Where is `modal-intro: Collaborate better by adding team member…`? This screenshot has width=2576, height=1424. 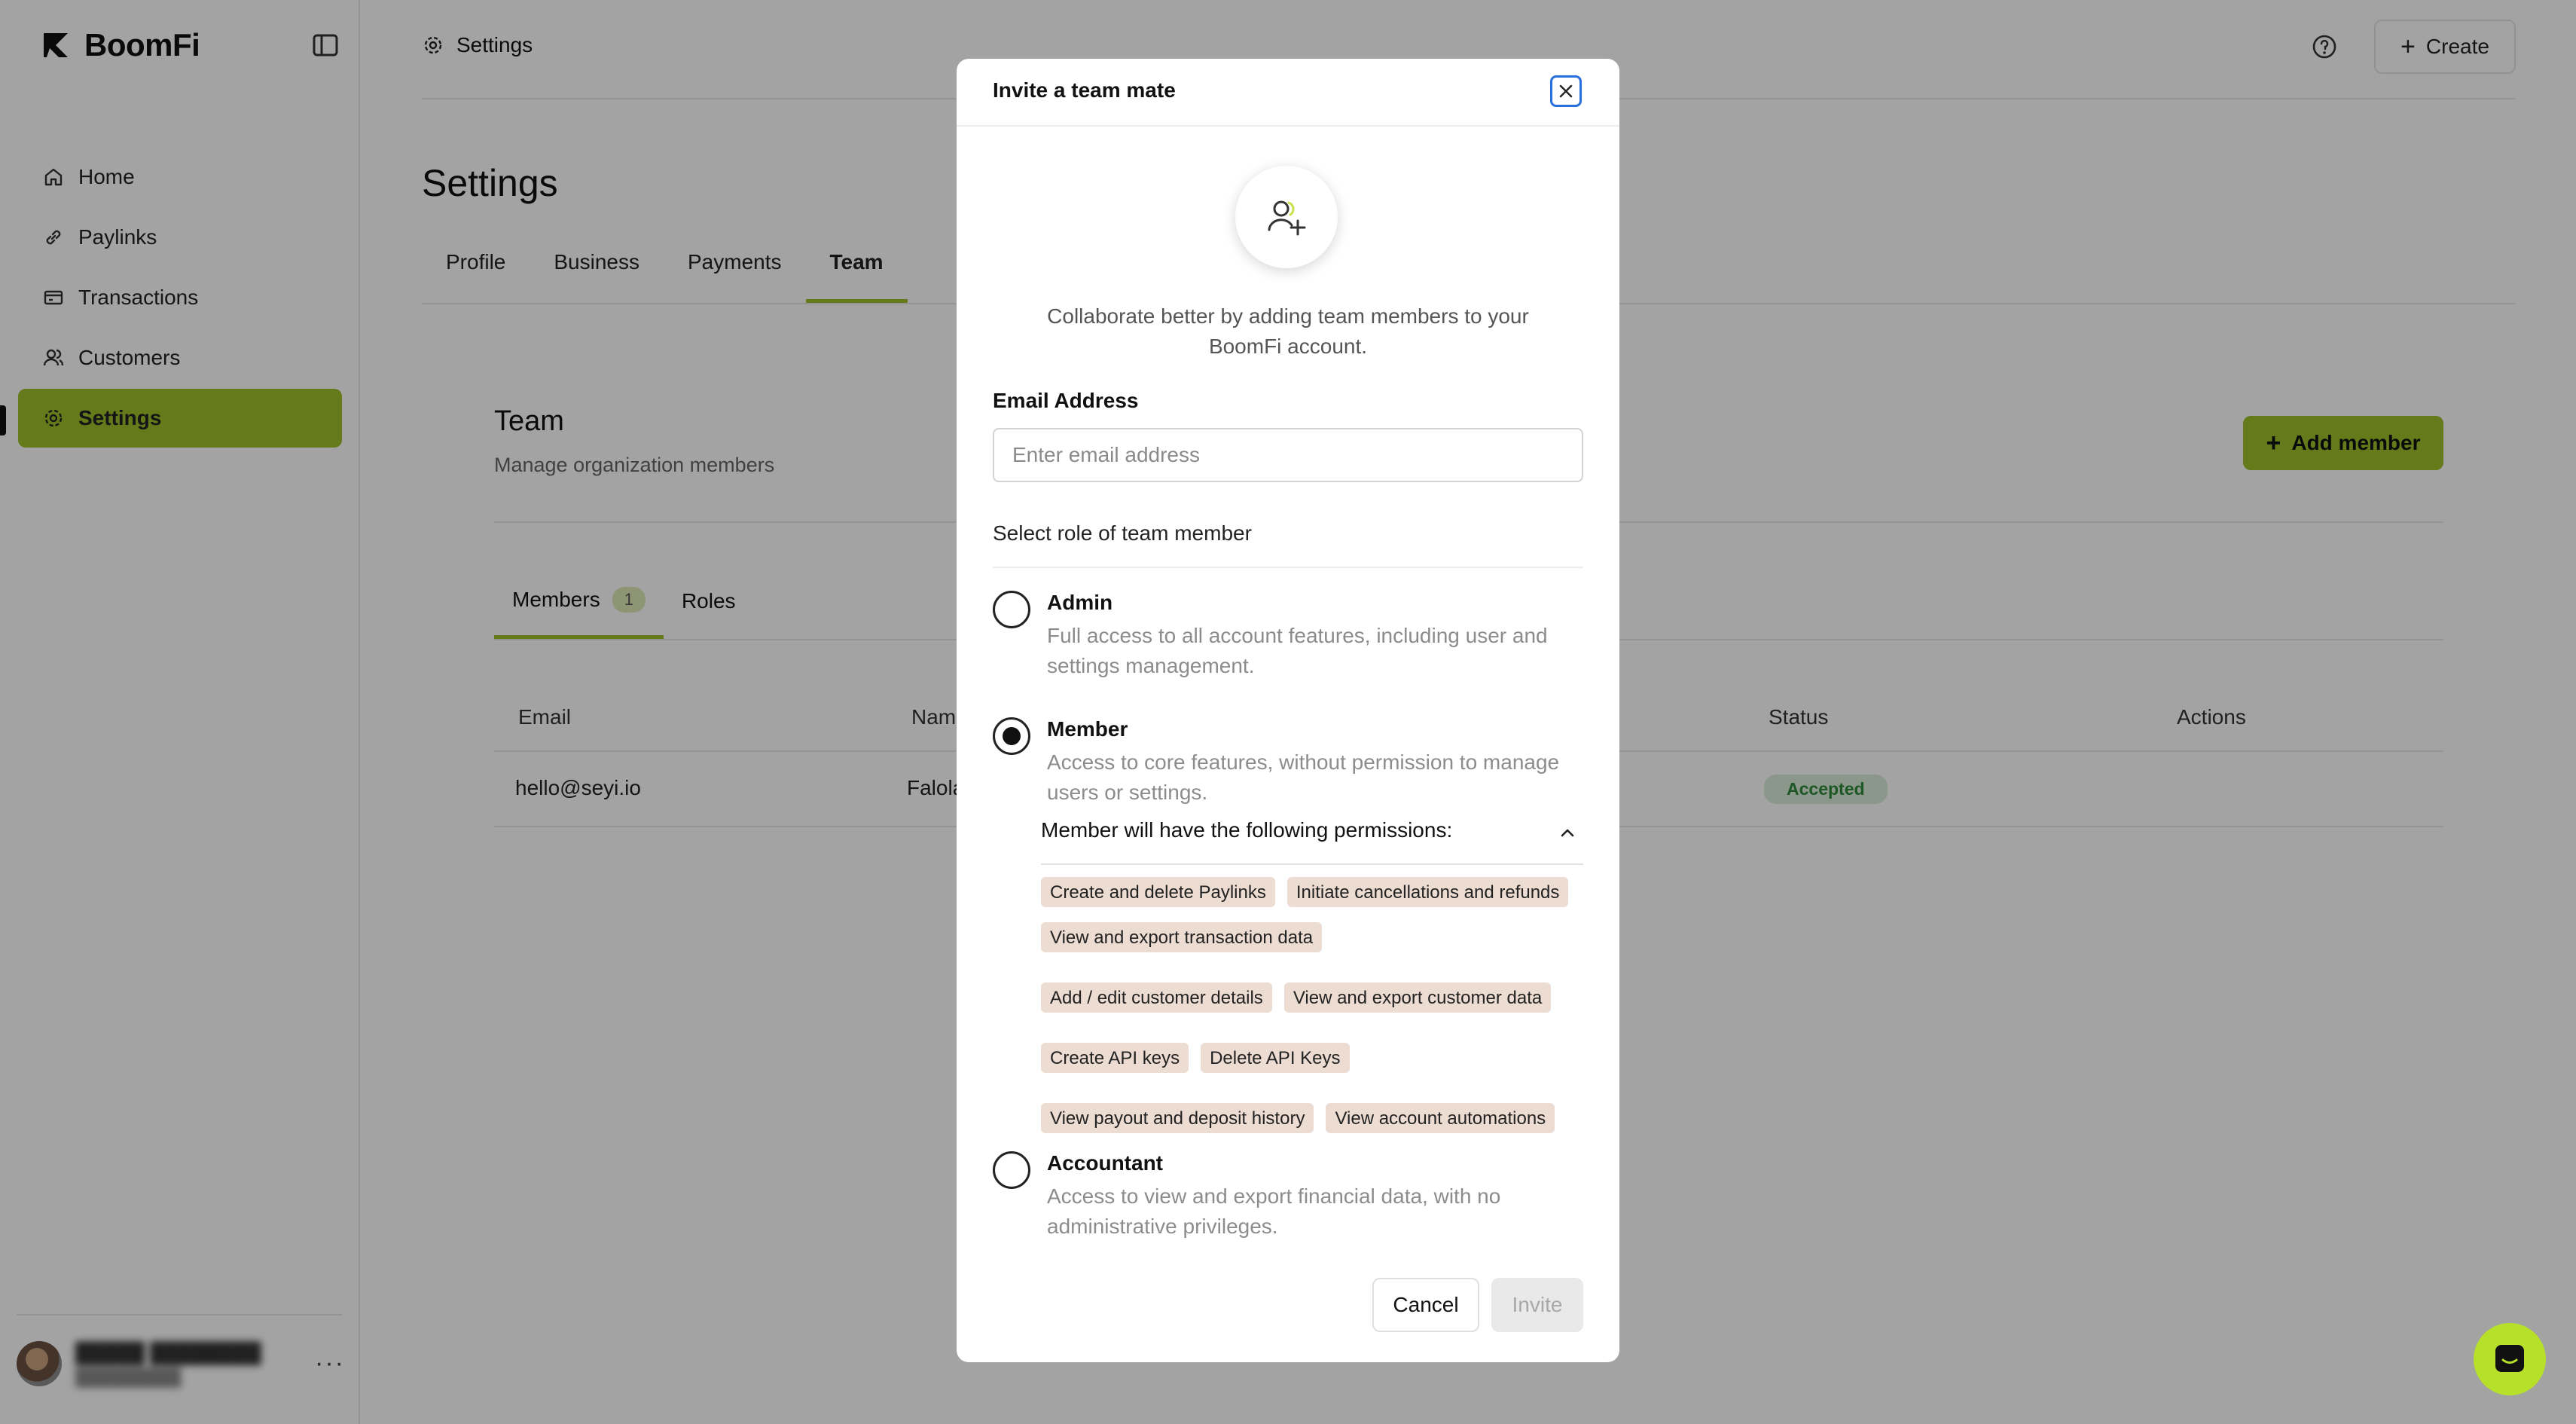 modal-intro: Collaborate better by adding team member… is located at coordinates (1288, 331).